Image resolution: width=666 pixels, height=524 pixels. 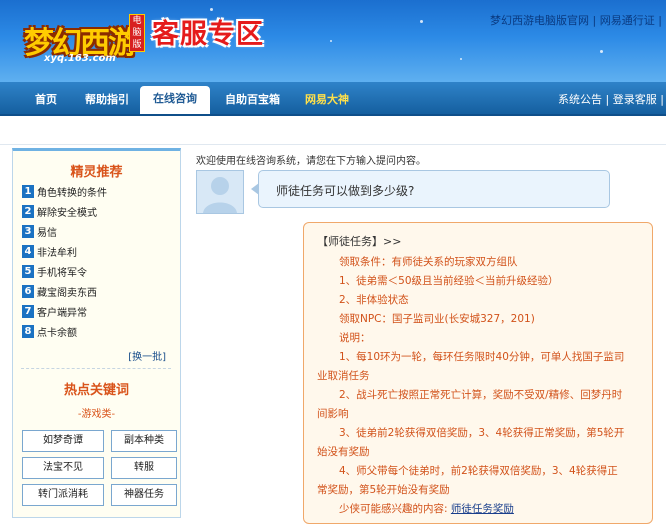 What do you see at coordinates (343, 452) in the screenshot?
I see `answer-line: 始没有奖励` at bounding box center [343, 452].